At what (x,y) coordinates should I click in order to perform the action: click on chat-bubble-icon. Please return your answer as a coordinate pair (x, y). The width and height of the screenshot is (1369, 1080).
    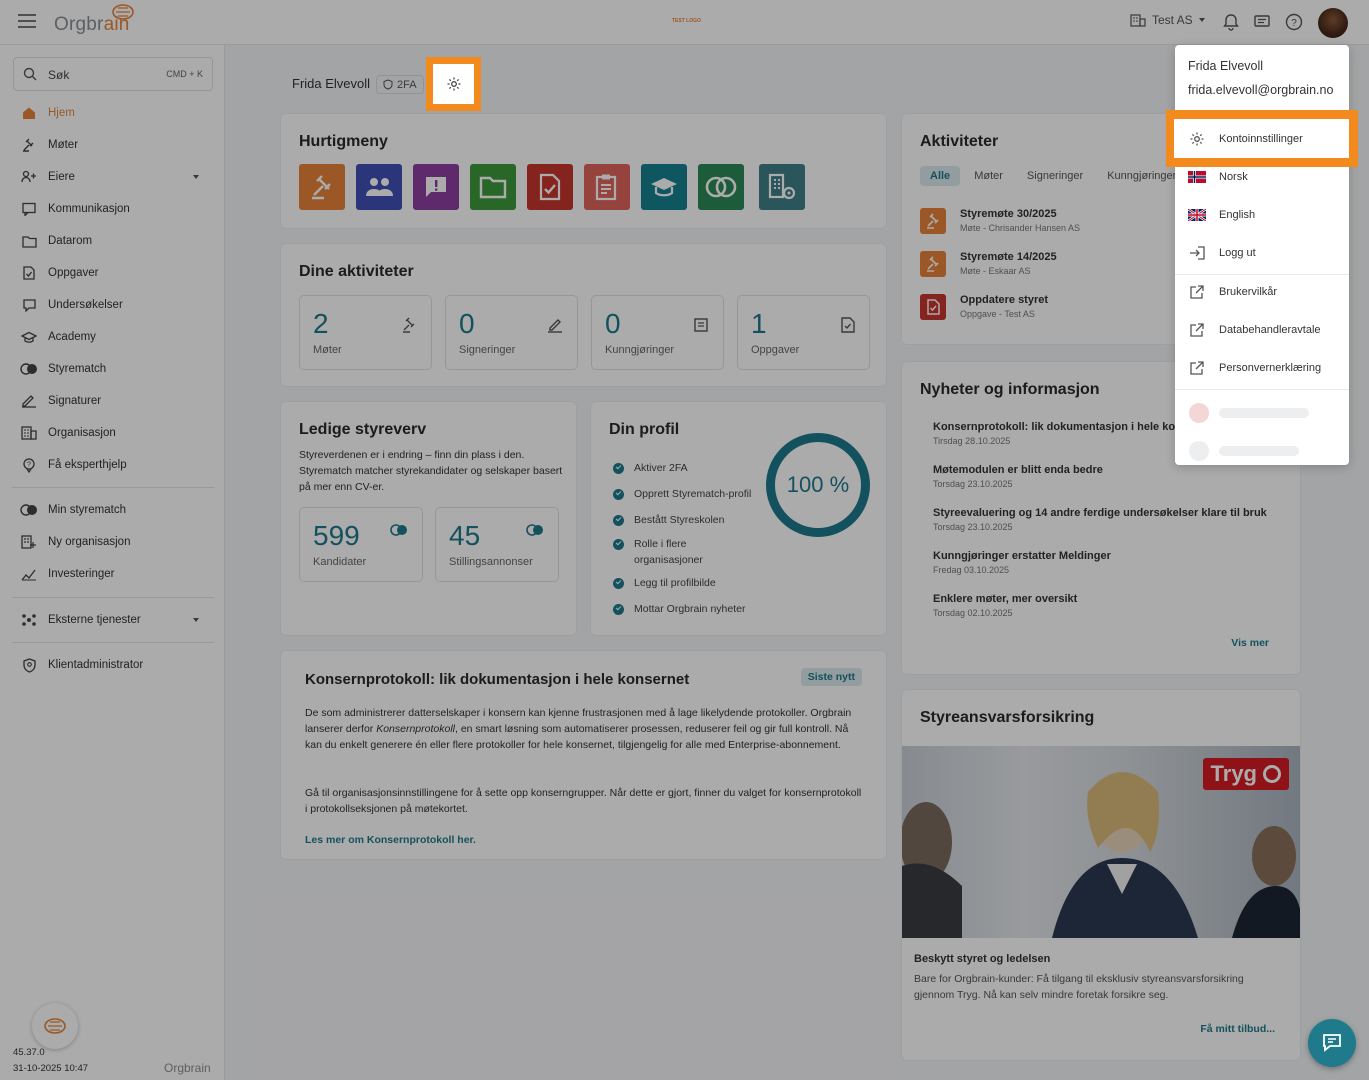
    Looking at the image, I should click on (1332, 1043).